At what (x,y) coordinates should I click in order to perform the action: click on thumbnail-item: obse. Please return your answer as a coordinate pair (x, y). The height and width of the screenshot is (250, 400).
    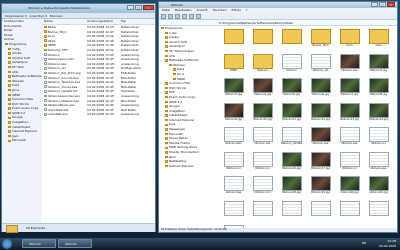
    Looking at the image, I should click on (378, 38).